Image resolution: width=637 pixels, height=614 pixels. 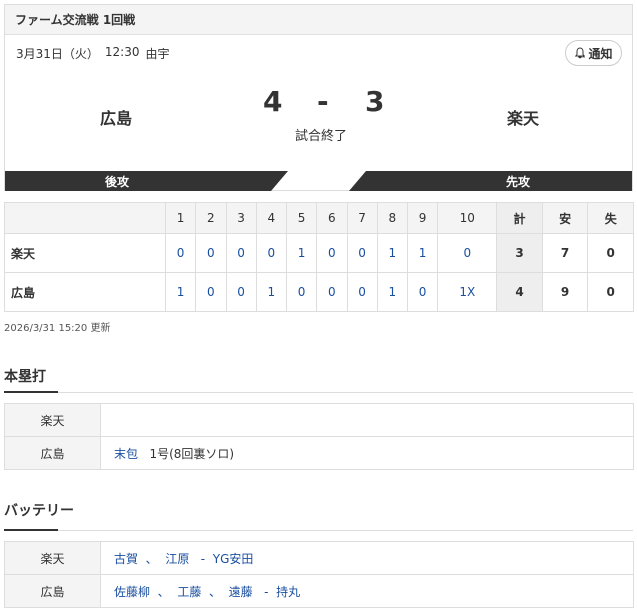 What do you see at coordinates (132, 592) in the screenshot?
I see `player-link: 佐藤柳` at bounding box center [132, 592].